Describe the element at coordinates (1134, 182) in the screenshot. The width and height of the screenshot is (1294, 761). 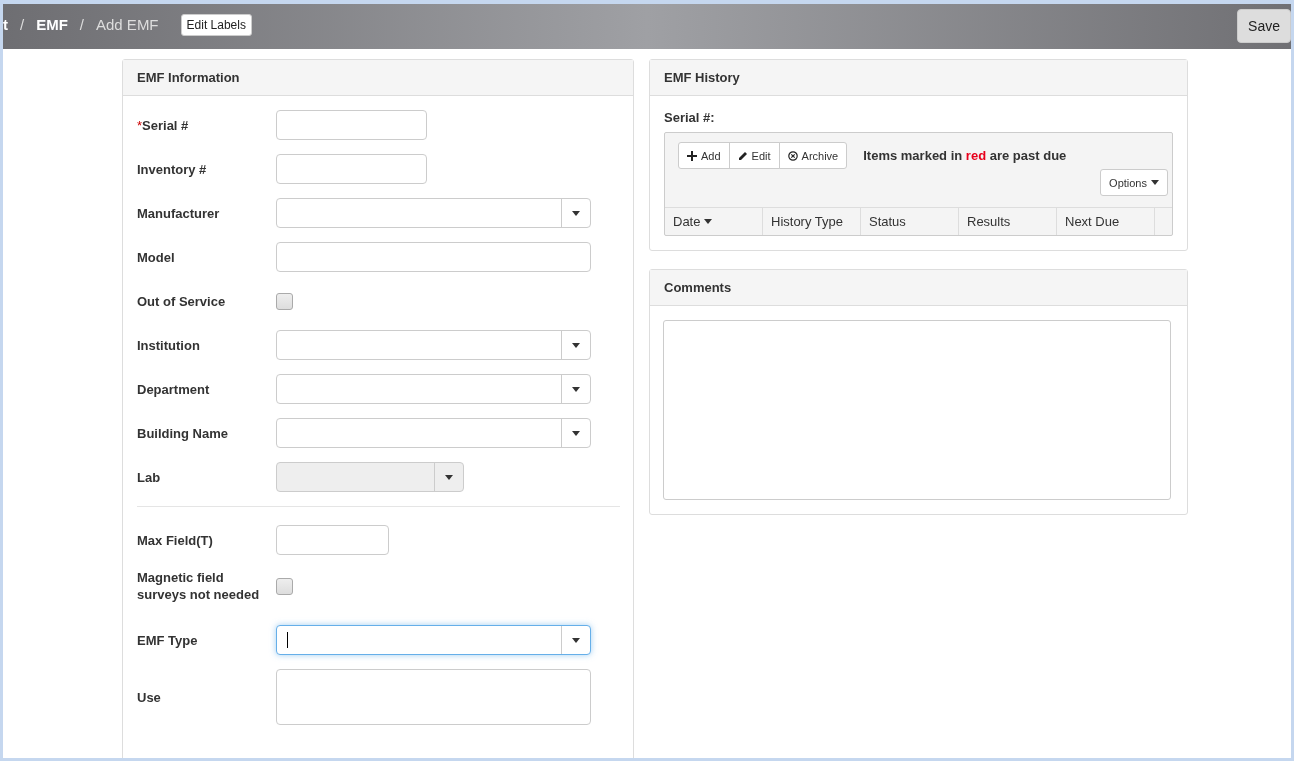
I see `options-button: Options` at that location.